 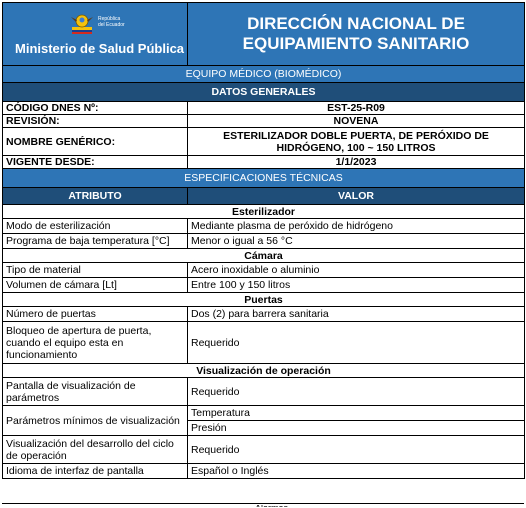 I want to click on general-data-heading: DATOS GENERALES, so click(x=263, y=92).